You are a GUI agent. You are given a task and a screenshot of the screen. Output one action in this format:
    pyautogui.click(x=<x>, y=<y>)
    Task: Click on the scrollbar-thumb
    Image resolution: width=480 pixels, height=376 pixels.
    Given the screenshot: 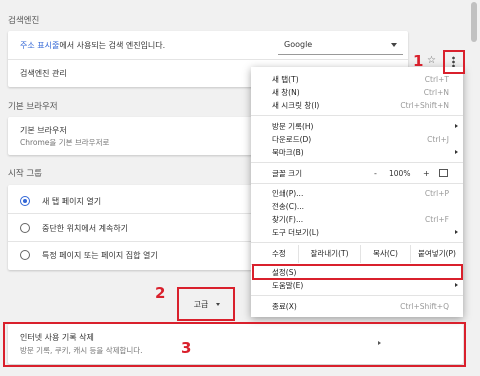 What is the action you would take?
    pyautogui.click(x=474, y=22)
    